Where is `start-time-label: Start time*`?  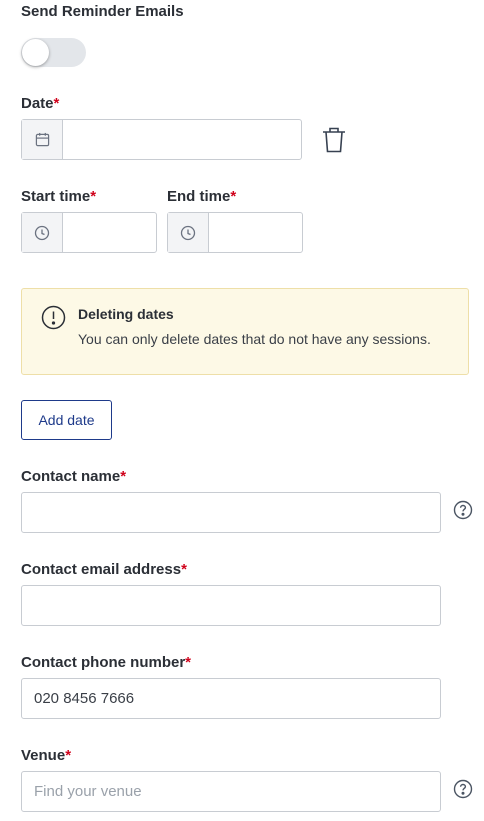
start-time-label: Start time* is located at coordinates (59, 196).